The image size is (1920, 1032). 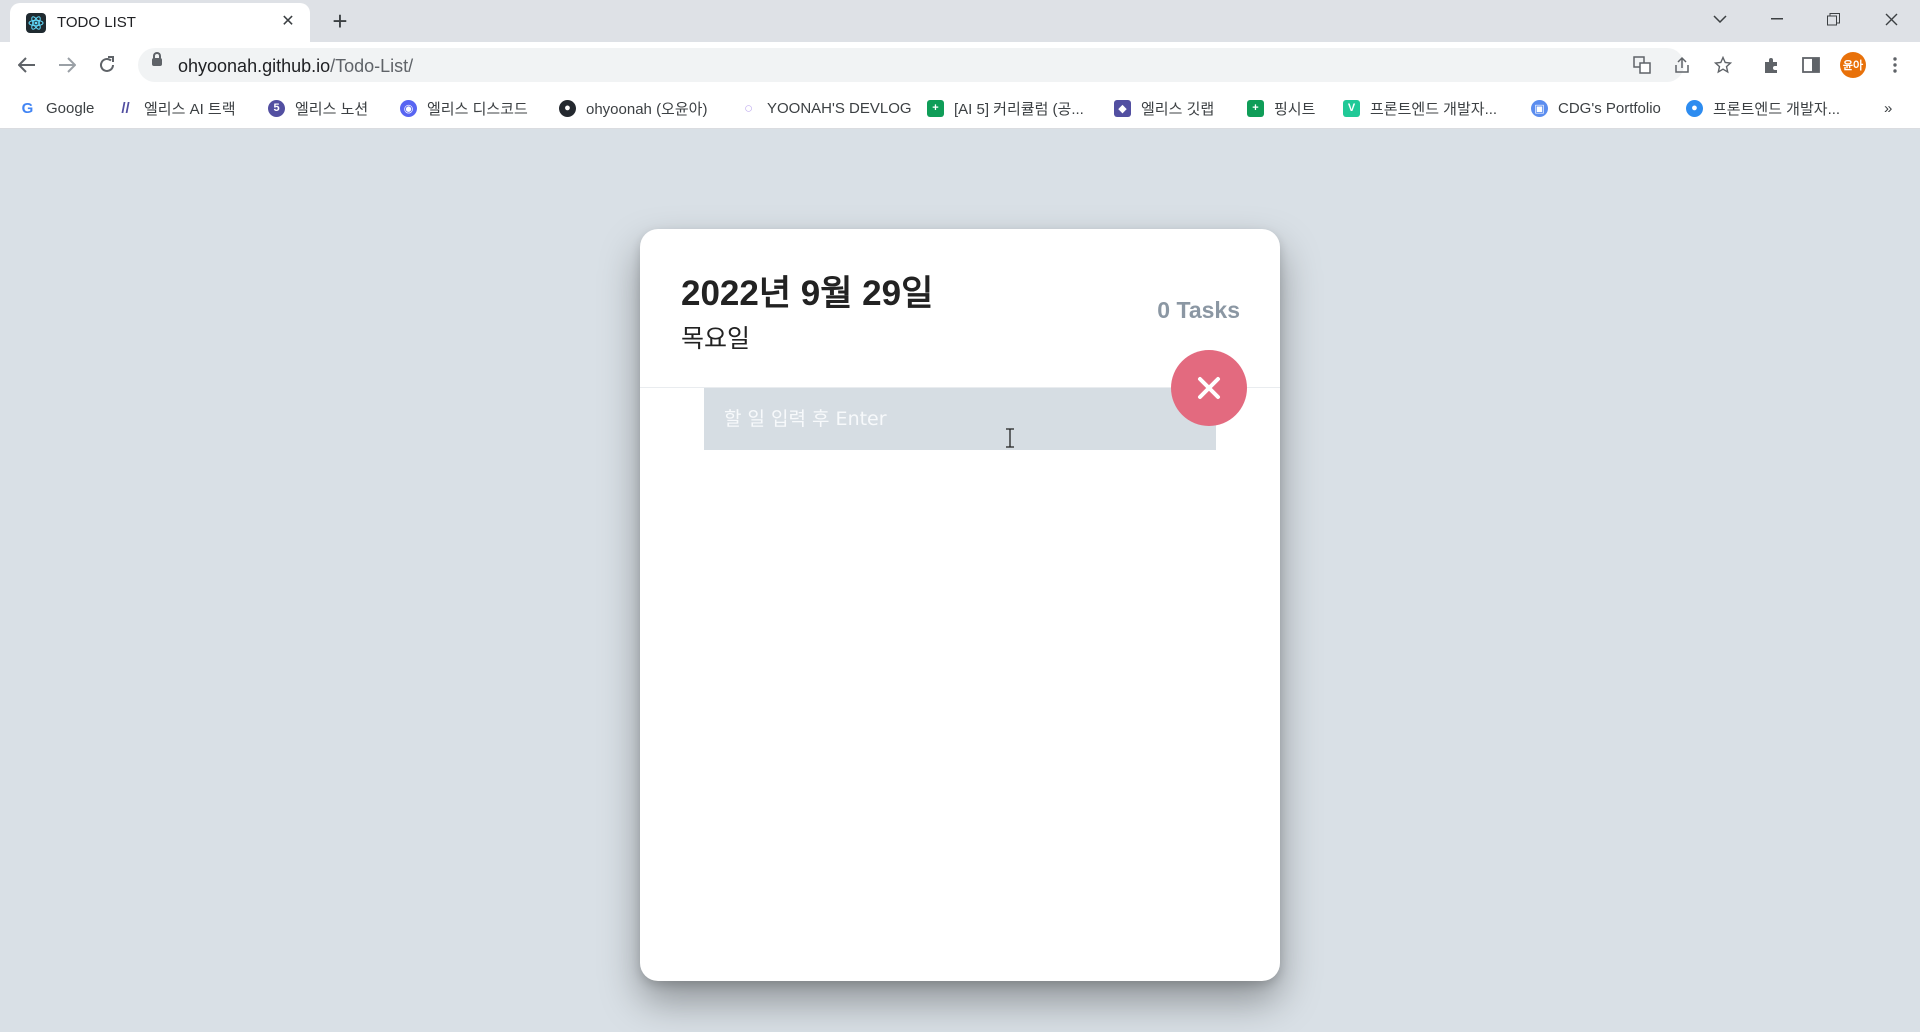 I want to click on weekday-label: 목요일, so click(x=716, y=339).